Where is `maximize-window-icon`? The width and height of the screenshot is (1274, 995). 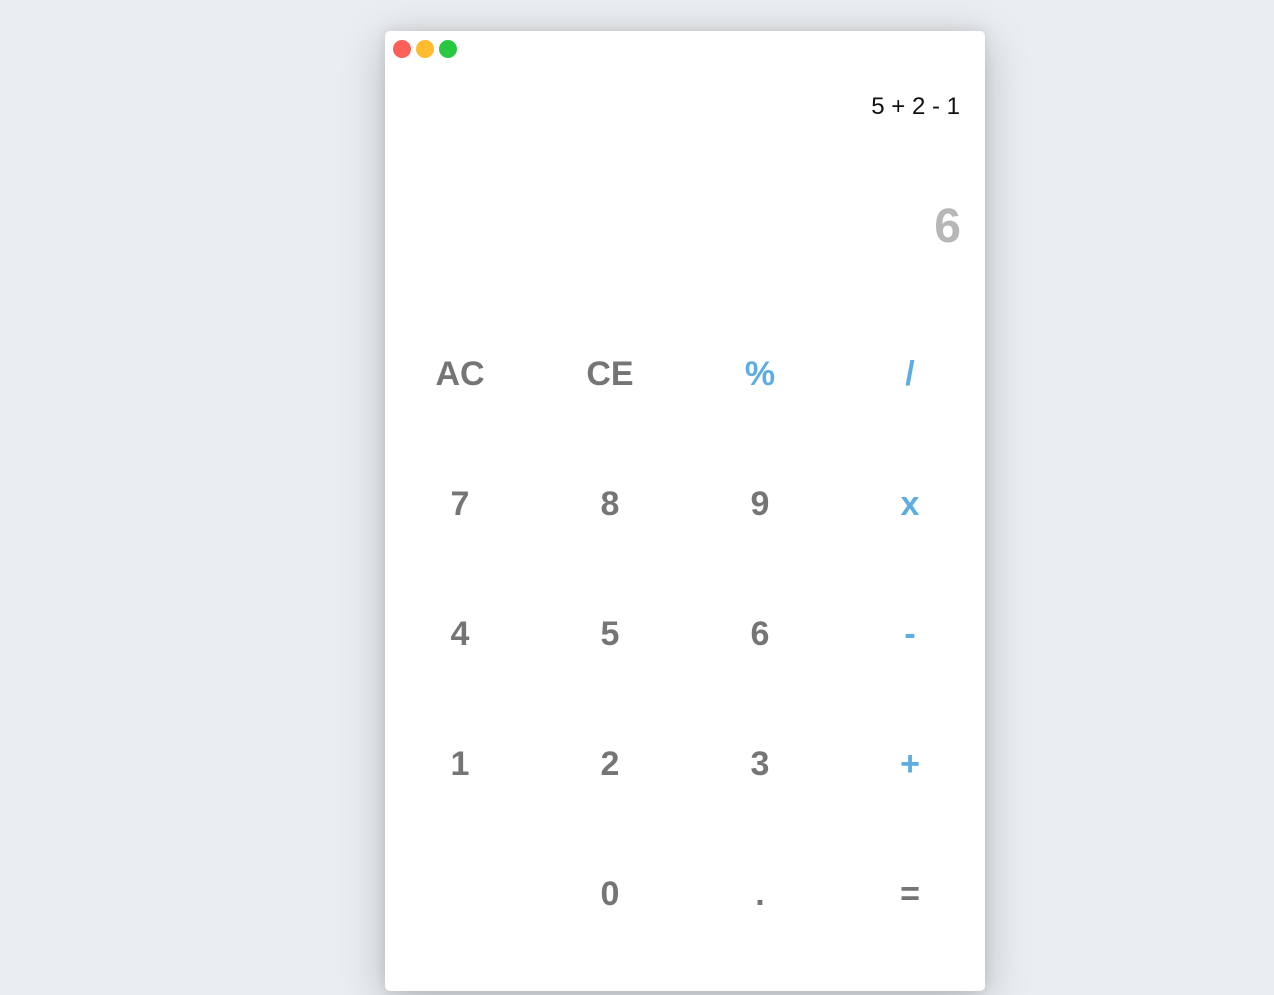
maximize-window-icon is located at coordinates (448, 49).